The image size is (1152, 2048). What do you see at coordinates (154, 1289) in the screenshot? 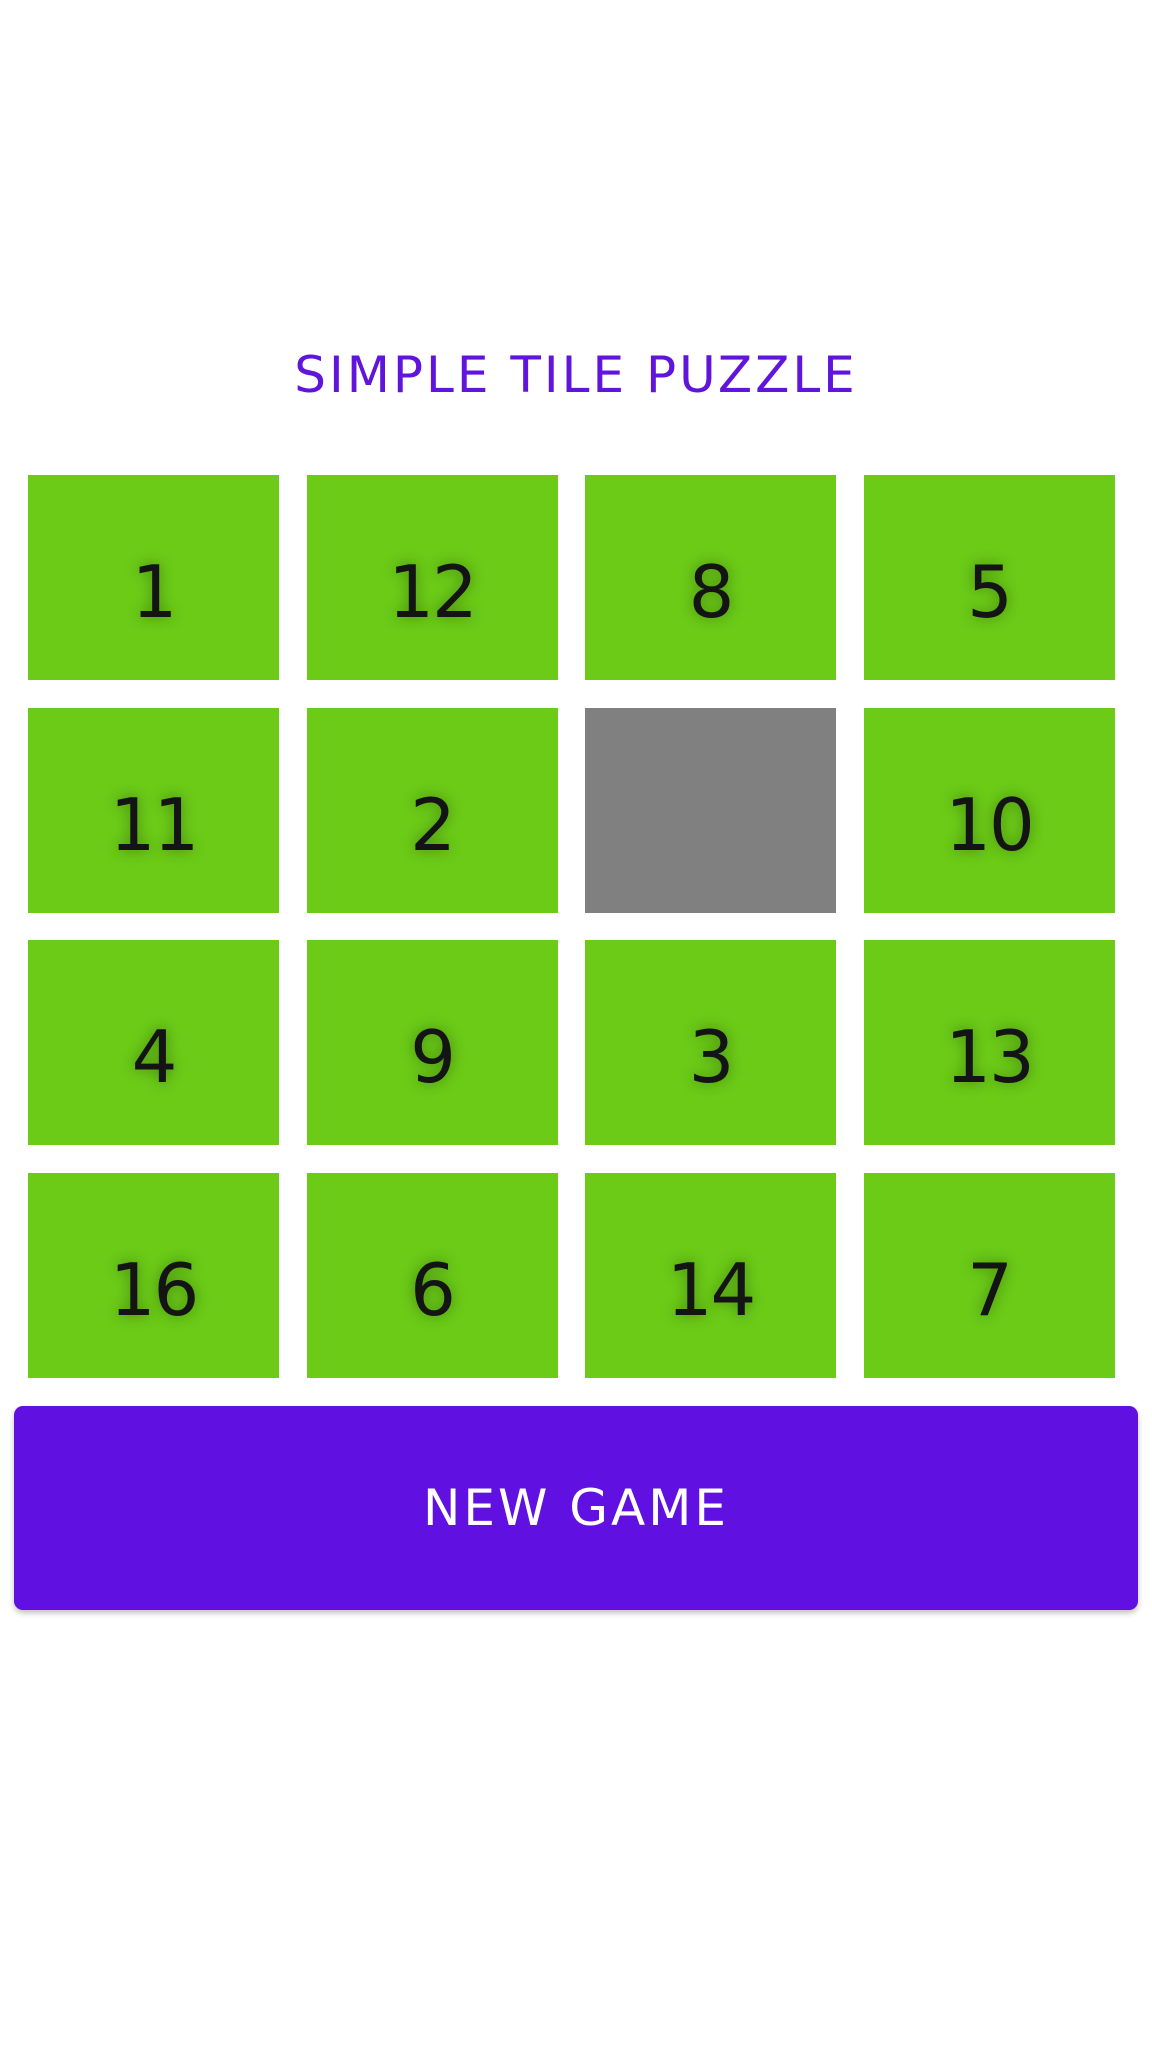
I see `tile-number: 16` at bounding box center [154, 1289].